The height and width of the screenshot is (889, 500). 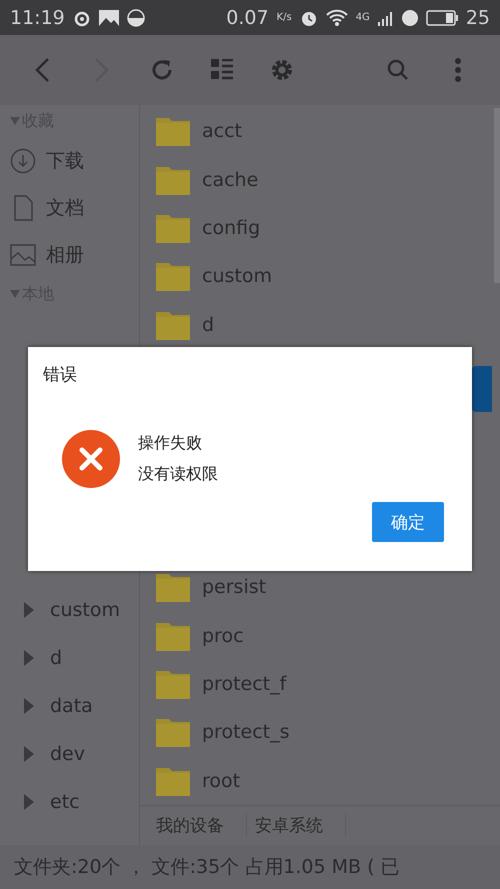 I want to click on battery-percent: 25, so click(x=478, y=17).